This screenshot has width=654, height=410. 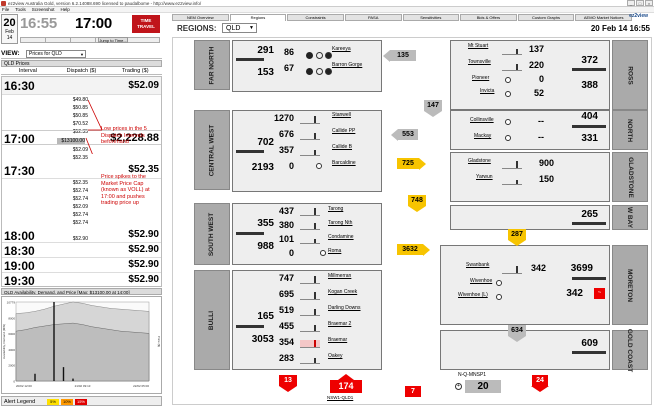 I want to click on flow-24: 24, so click(x=540, y=380).